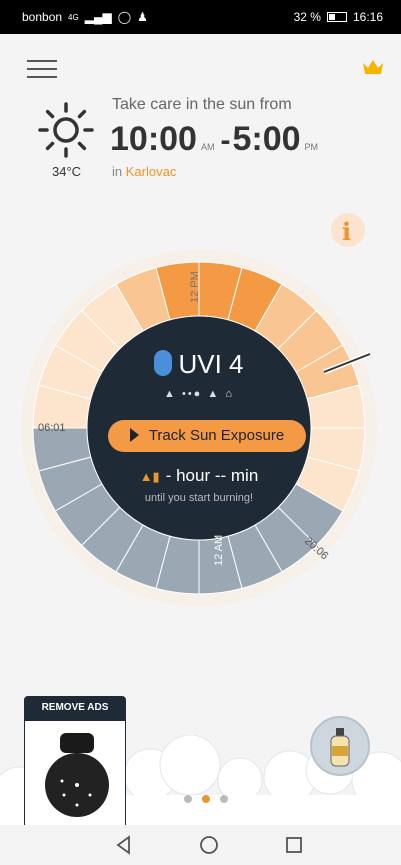 Image resolution: width=401 pixels, height=865 pixels. I want to click on bottle-icon, so click(340, 746).